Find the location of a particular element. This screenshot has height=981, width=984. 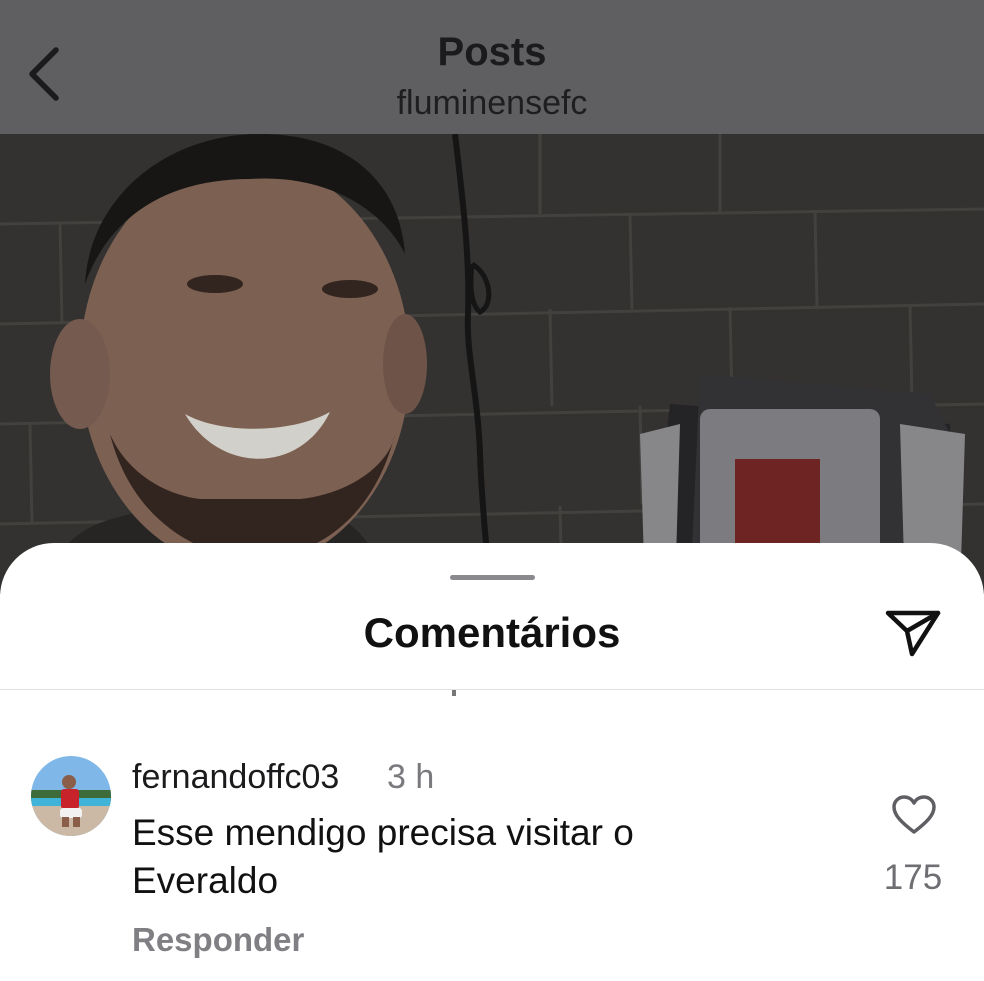

sheet-divider is located at coordinates (492, 689).